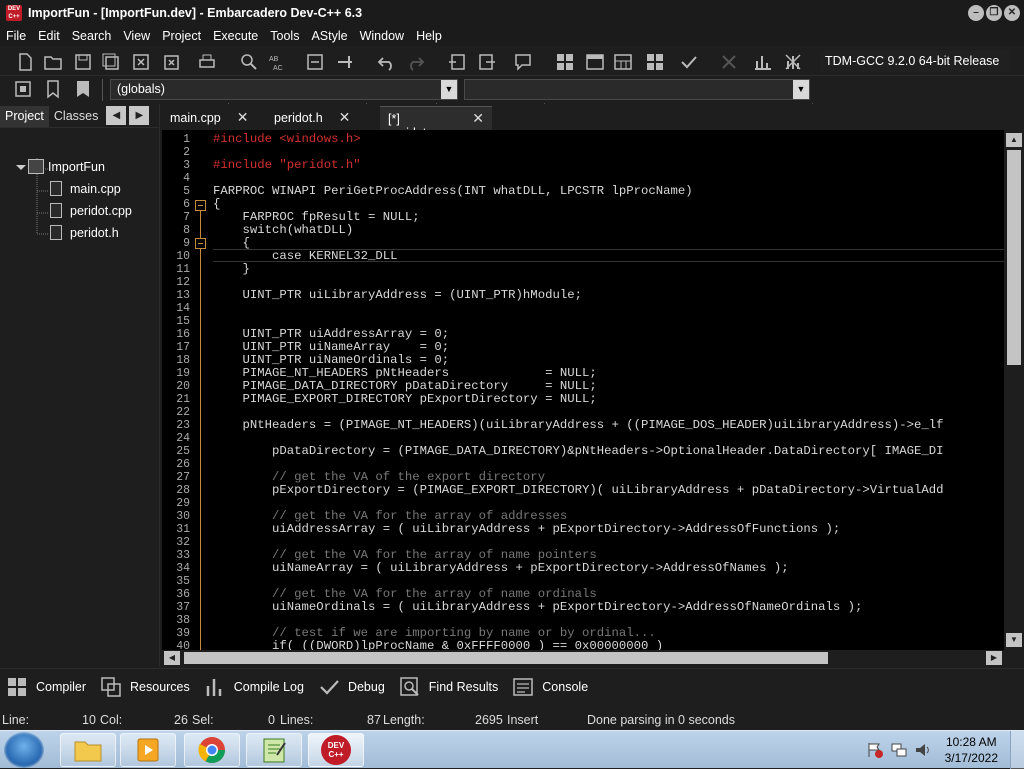 The height and width of the screenshot is (769, 1024). What do you see at coordinates (92, 36) in the screenshot?
I see `menu-search: Search` at bounding box center [92, 36].